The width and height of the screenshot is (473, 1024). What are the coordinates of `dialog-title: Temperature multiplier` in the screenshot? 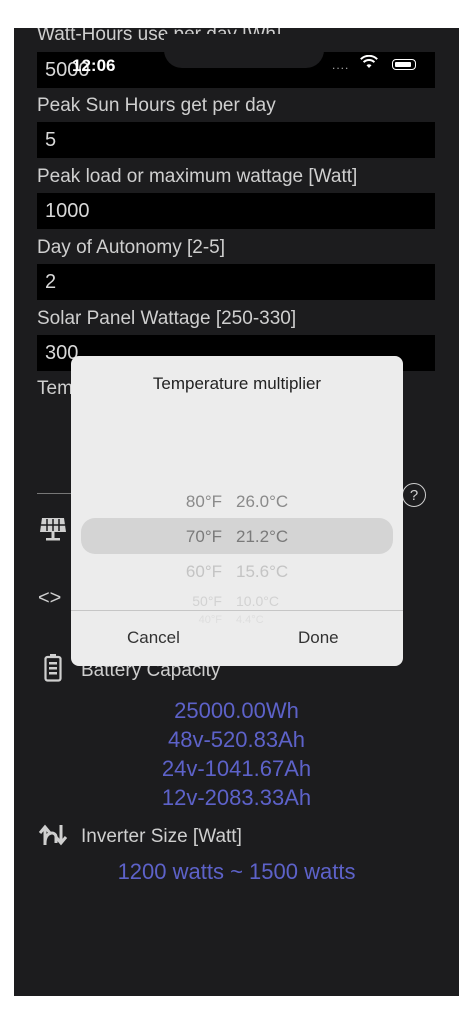 It's located at (237, 383).